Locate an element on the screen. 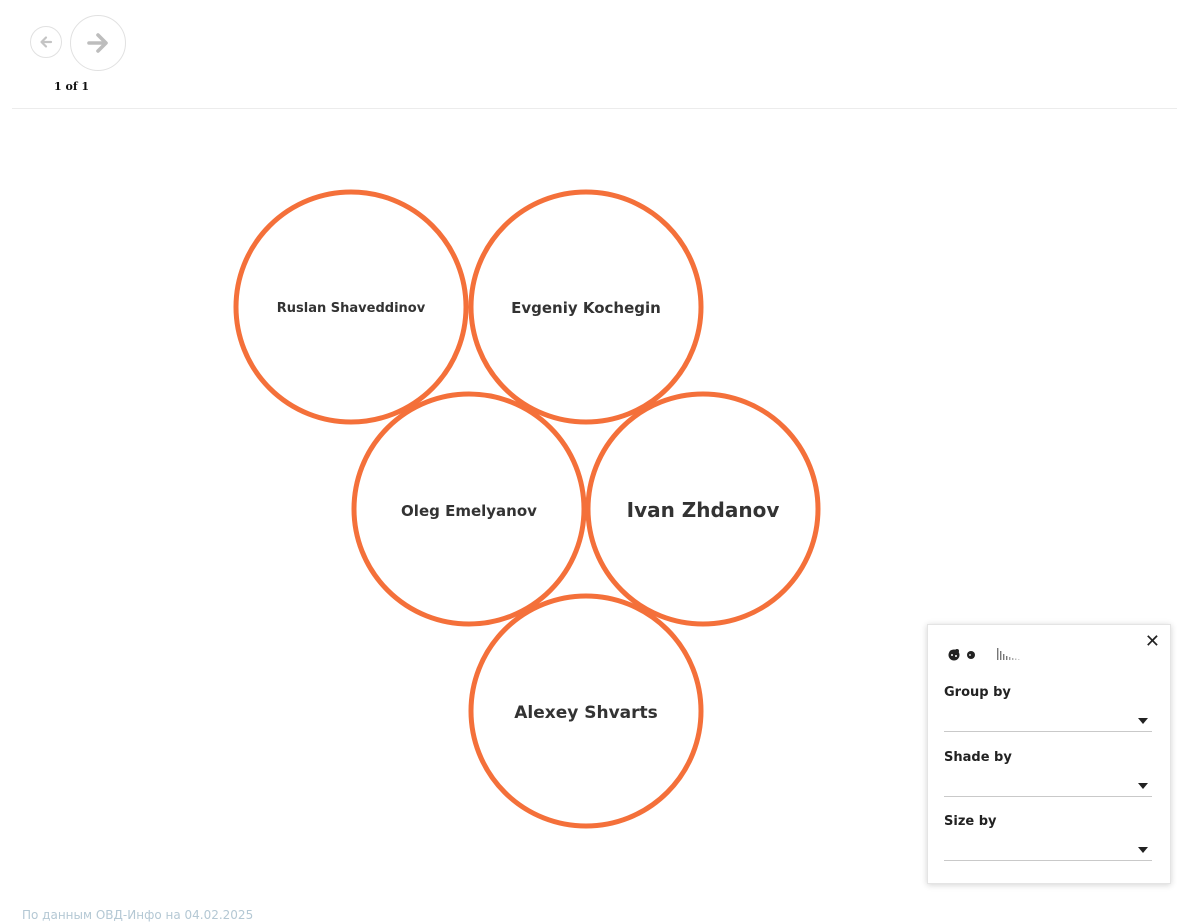 The height and width of the screenshot is (924, 1177). shade-by-select is located at coordinates (1048, 785).